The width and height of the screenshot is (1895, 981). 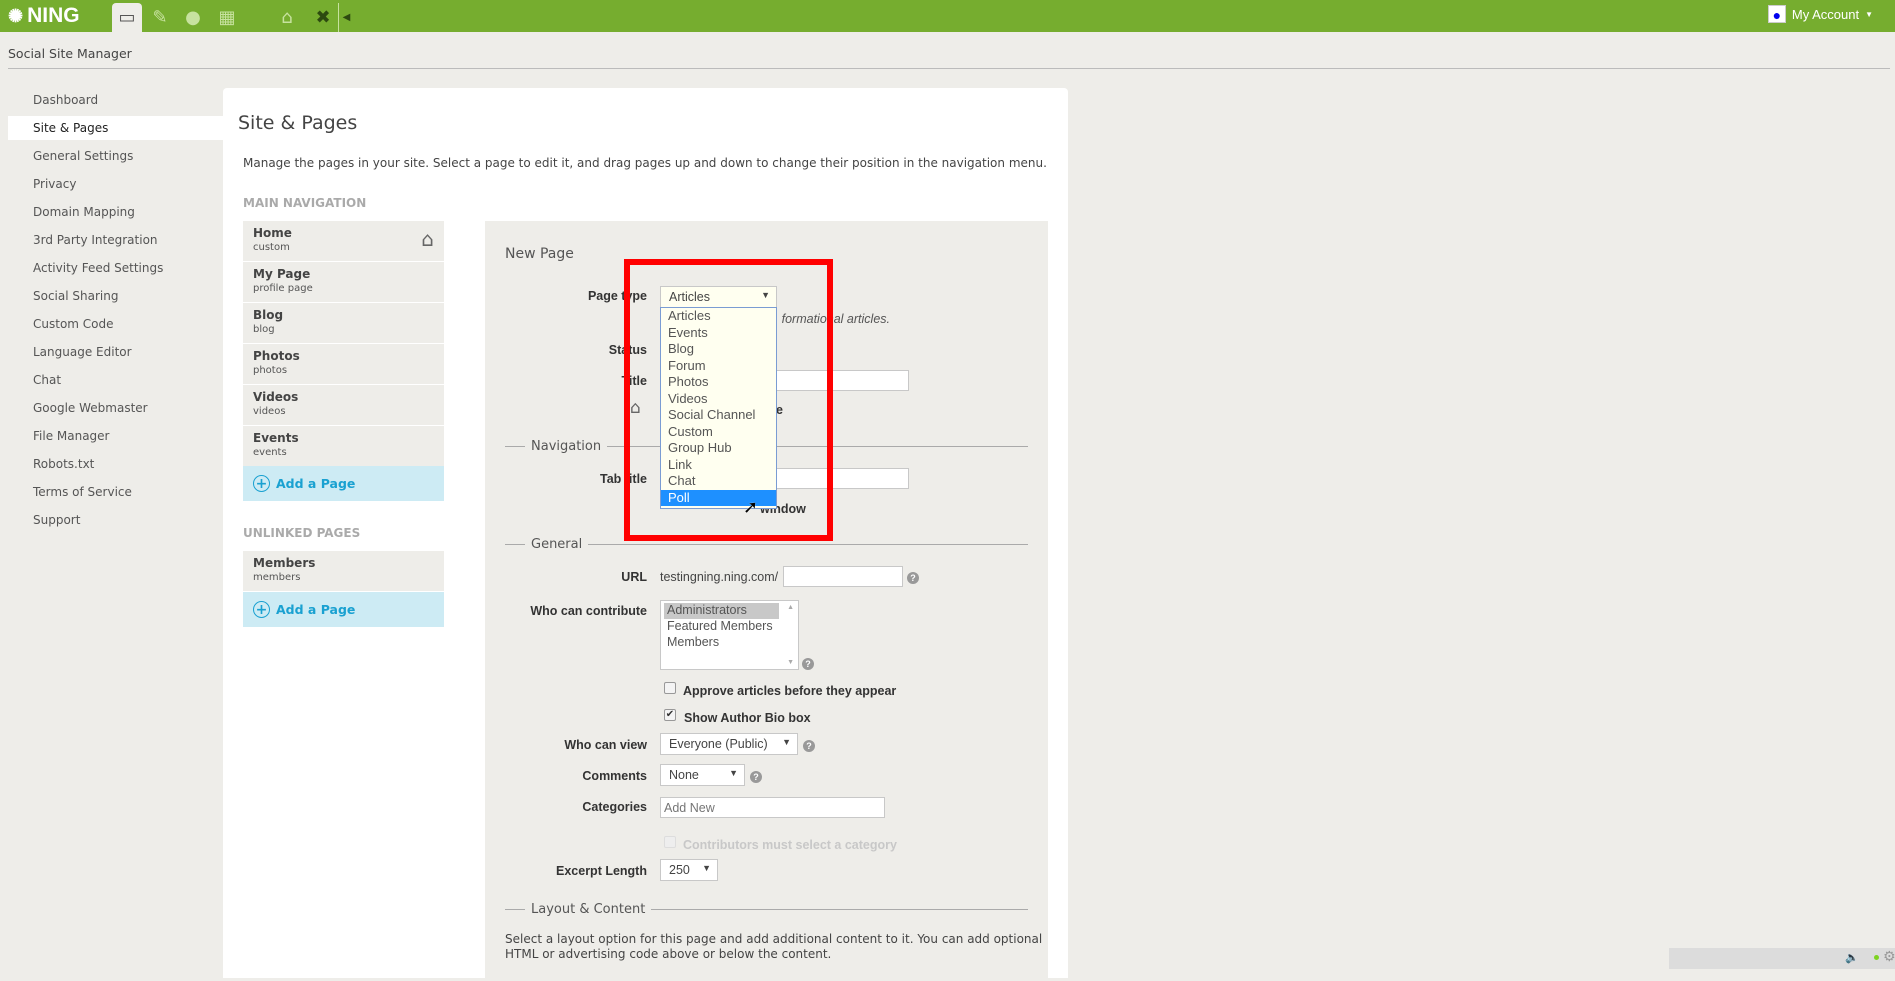 What do you see at coordinates (323, 17) in the screenshot?
I see `tools-icon: ✖` at bounding box center [323, 17].